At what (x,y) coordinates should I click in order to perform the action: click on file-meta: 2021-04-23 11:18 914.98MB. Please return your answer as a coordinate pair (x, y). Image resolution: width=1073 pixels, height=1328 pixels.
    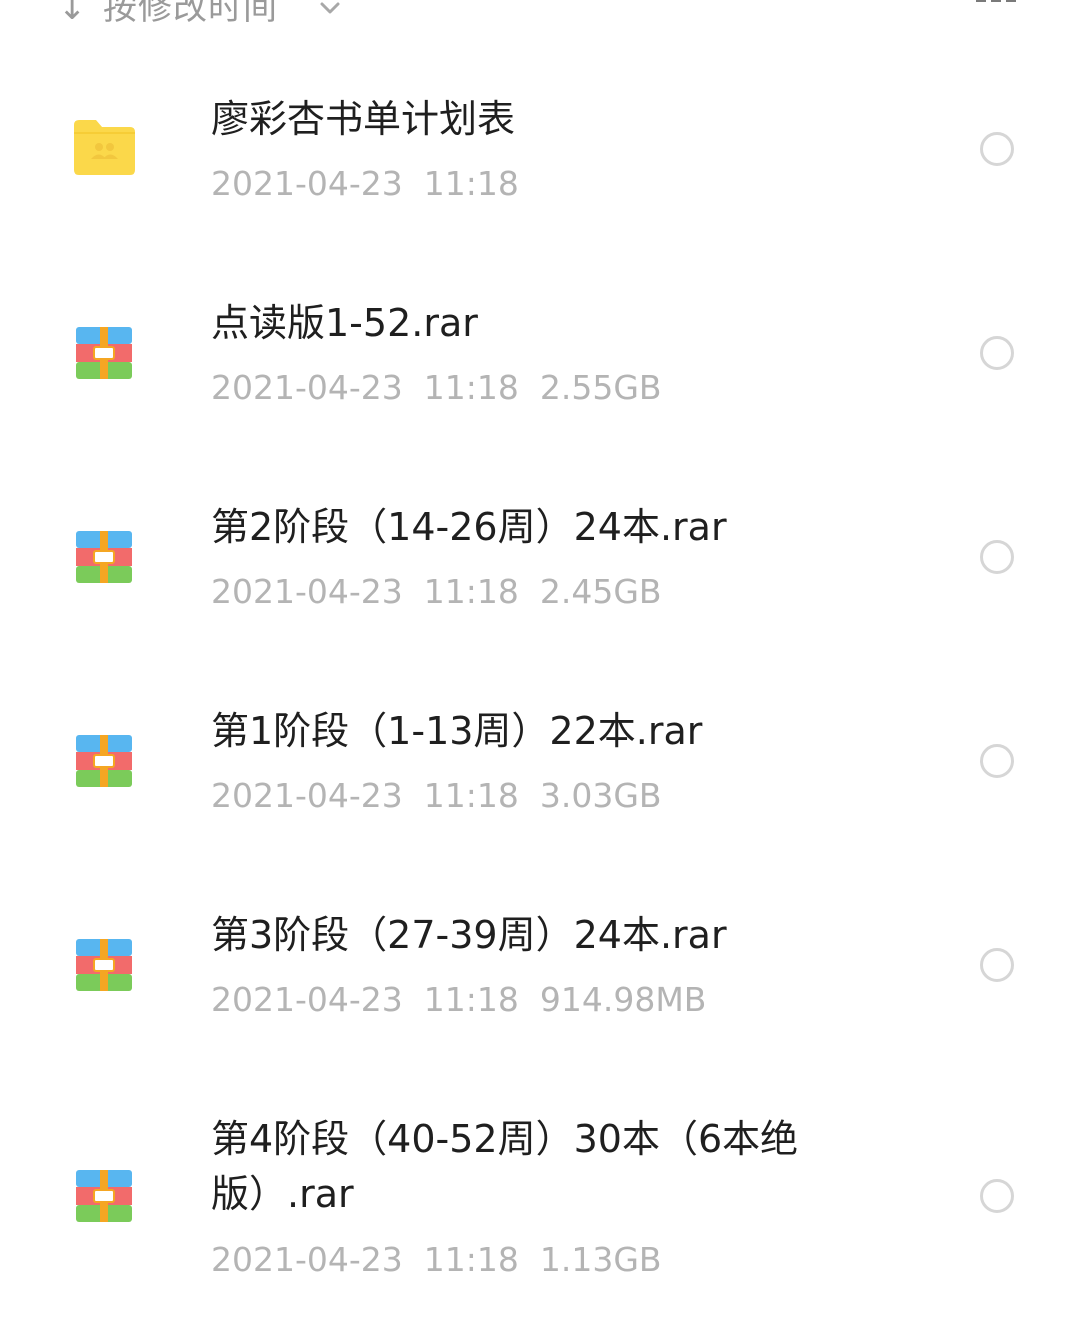
    Looking at the image, I should click on (458, 1000).